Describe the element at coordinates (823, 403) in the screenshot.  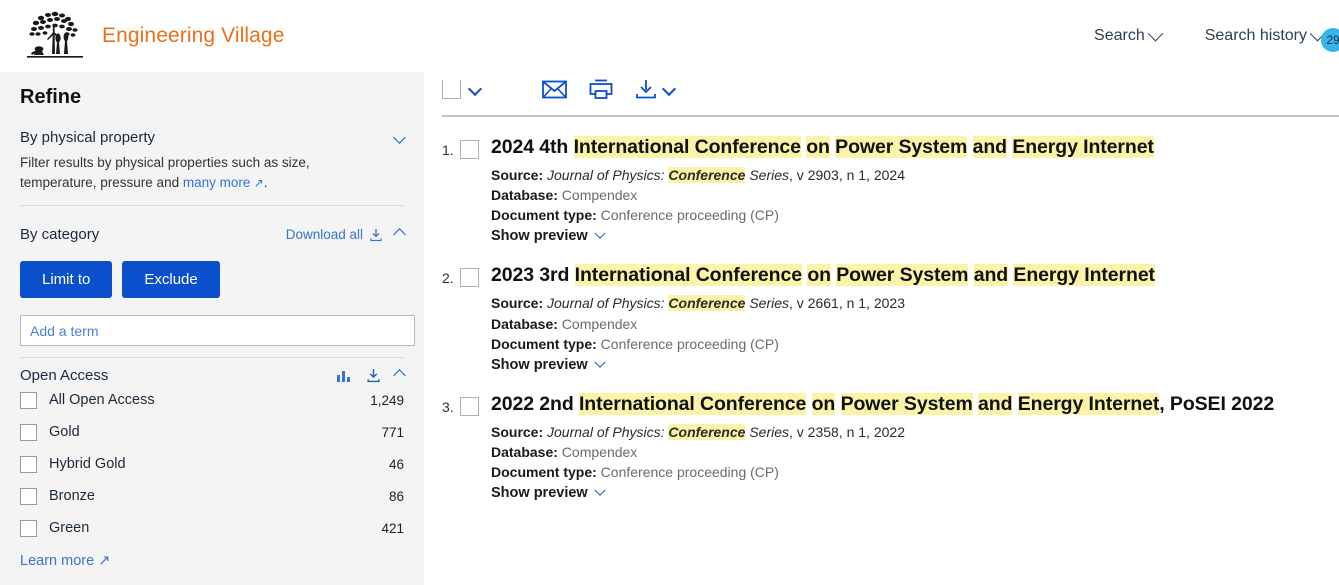
I see `title-highlight: on` at that location.